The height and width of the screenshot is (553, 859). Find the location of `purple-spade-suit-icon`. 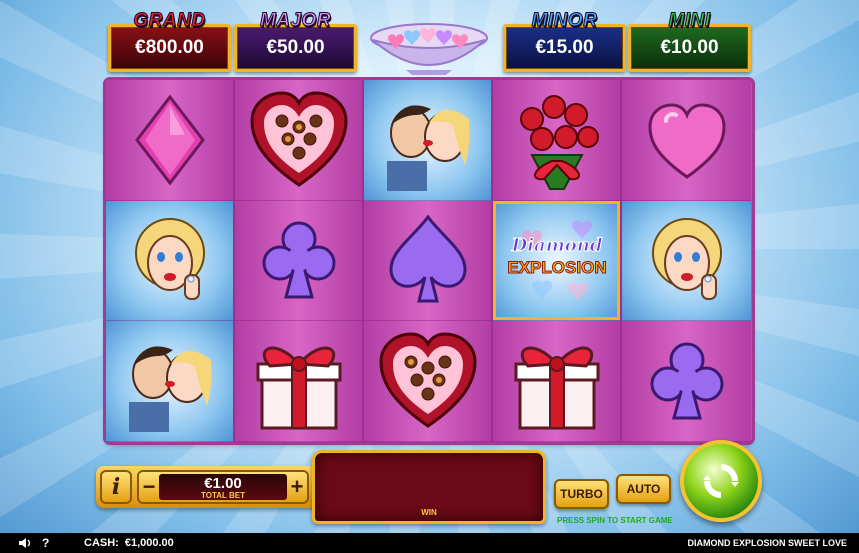

purple-spade-suit-icon is located at coordinates (427, 258).